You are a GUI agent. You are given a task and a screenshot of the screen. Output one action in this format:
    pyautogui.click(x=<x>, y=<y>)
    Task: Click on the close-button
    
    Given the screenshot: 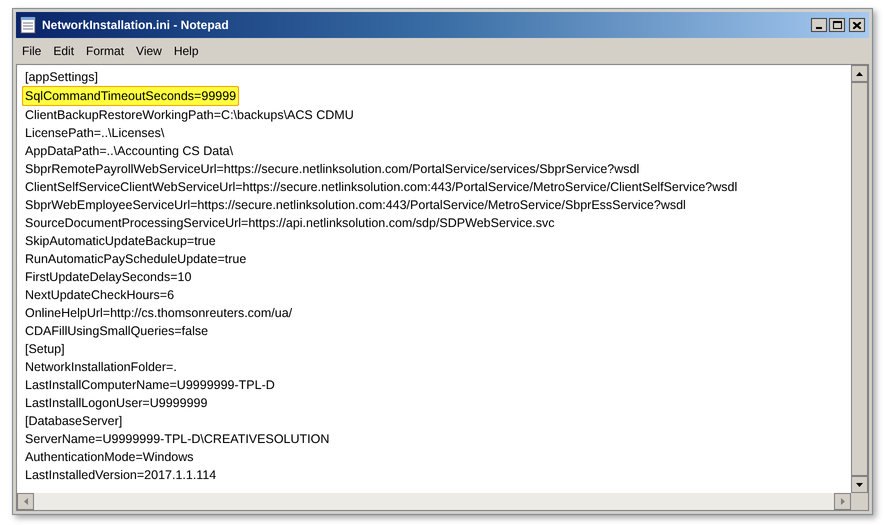 What is the action you would take?
    pyautogui.click(x=857, y=25)
    